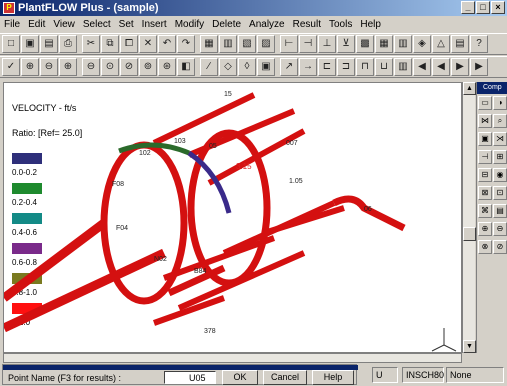  I want to click on palette-component-icon: ⊡, so click(500, 193).